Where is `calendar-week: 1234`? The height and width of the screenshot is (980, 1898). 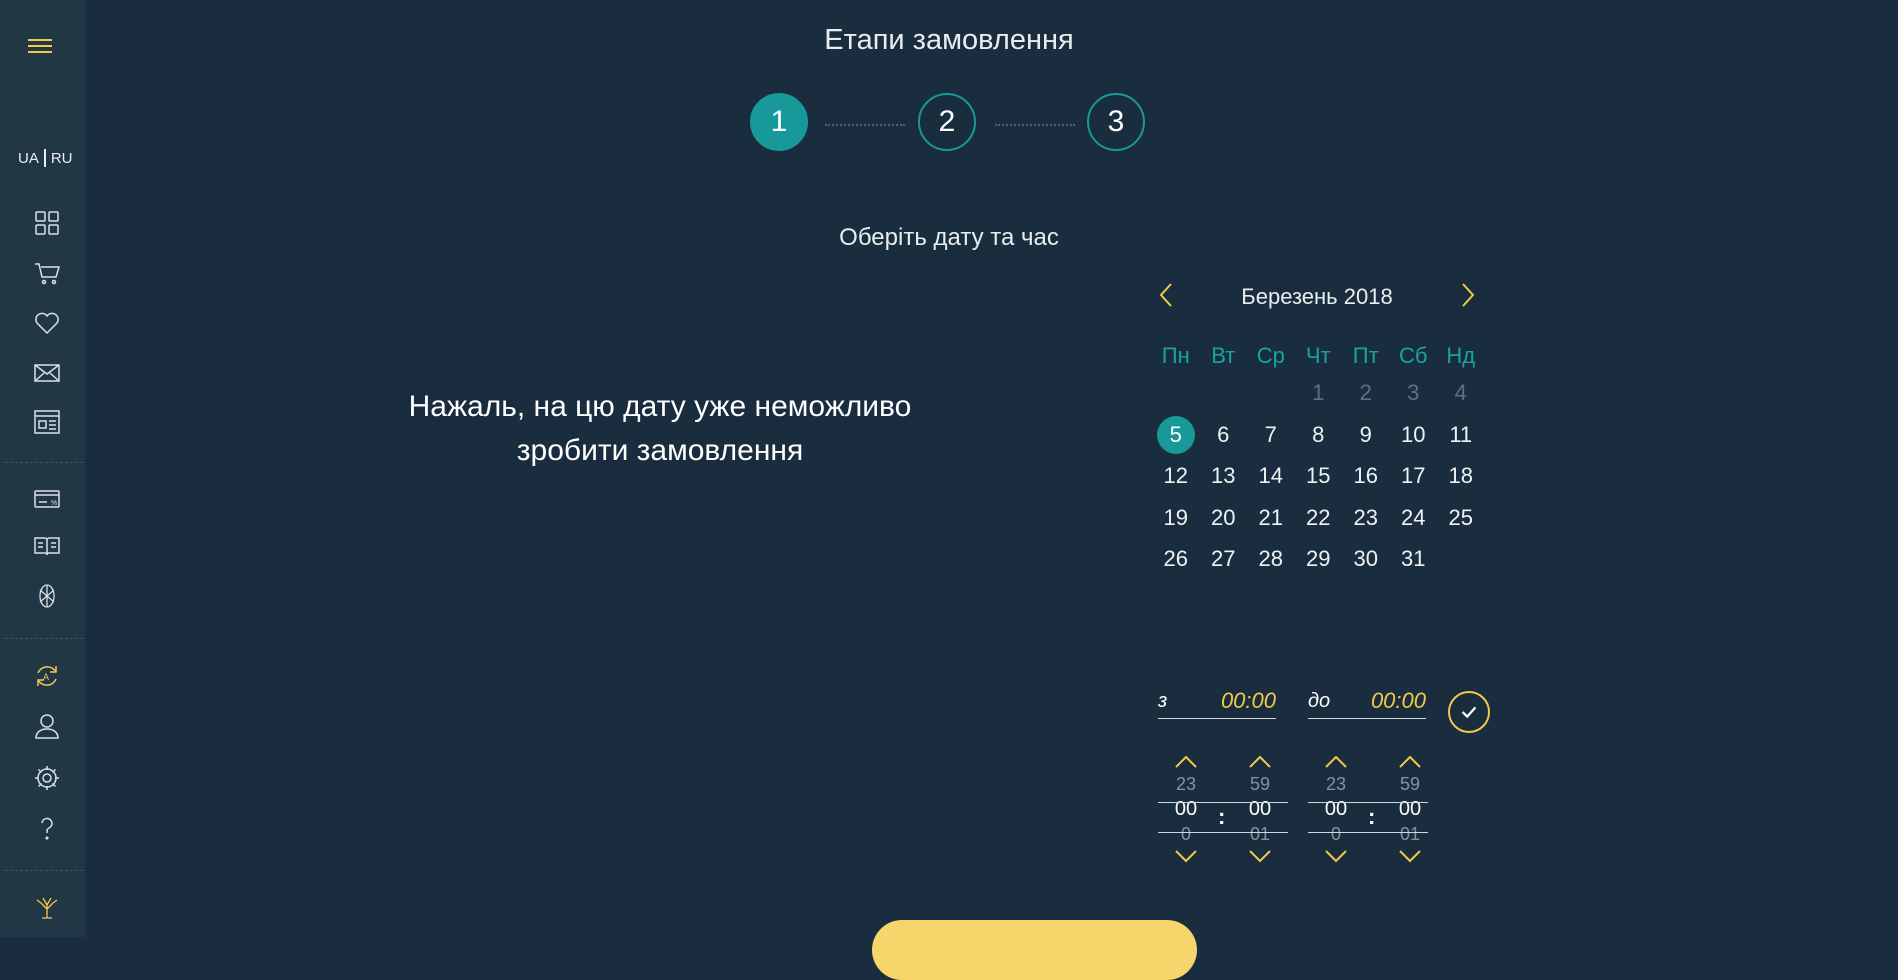 calendar-week: 1234 is located at coordinates (1318, 393).